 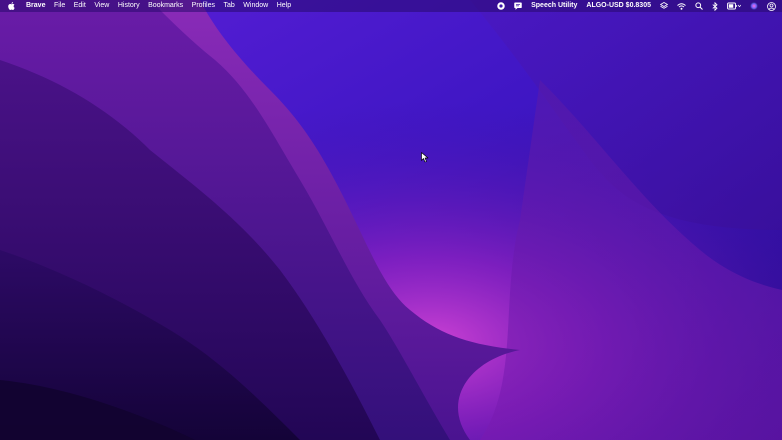 What do you see at coordinates (715, 6) in the screenshot?
I see `bluetooth-icon` at bounding box center [715, 6].